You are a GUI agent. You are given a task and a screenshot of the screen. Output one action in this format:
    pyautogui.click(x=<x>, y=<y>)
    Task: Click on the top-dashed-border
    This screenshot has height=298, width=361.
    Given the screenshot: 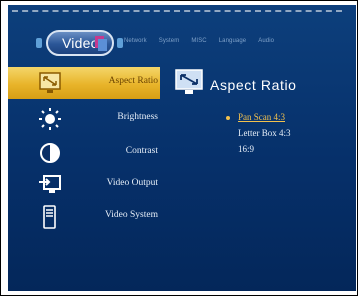 What is the action you would take?
    pyautogui.click(x=177, y=11)
    